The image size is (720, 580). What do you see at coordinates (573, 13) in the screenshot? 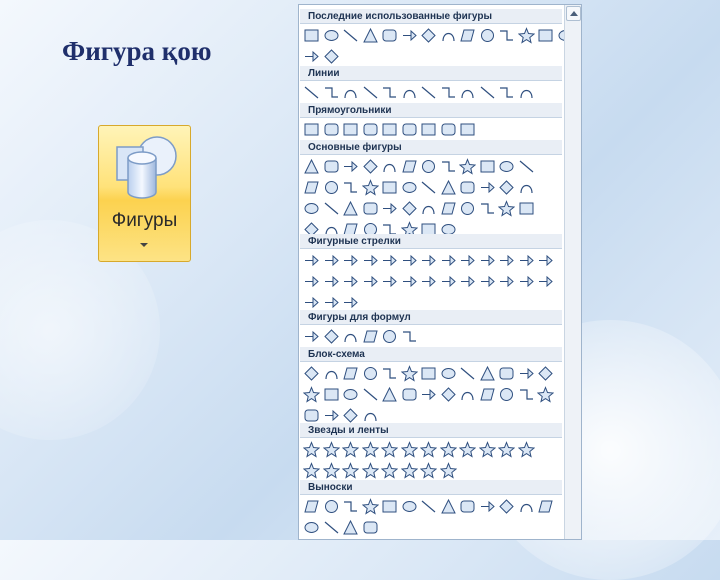
I see `scroll-up-button` at bounding box center [573, 13].